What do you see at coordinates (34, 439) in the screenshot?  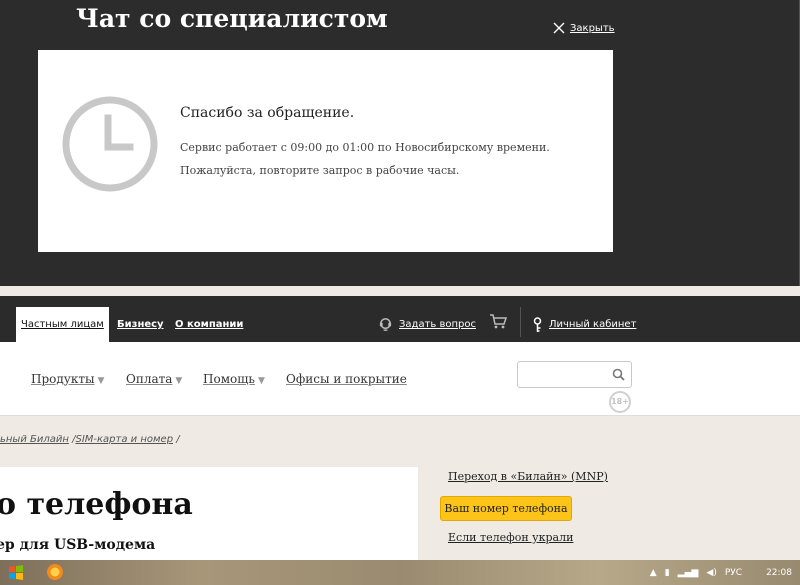 I see `breadcrumb-item: ьный Билайн` at bounding box center [34, 439].